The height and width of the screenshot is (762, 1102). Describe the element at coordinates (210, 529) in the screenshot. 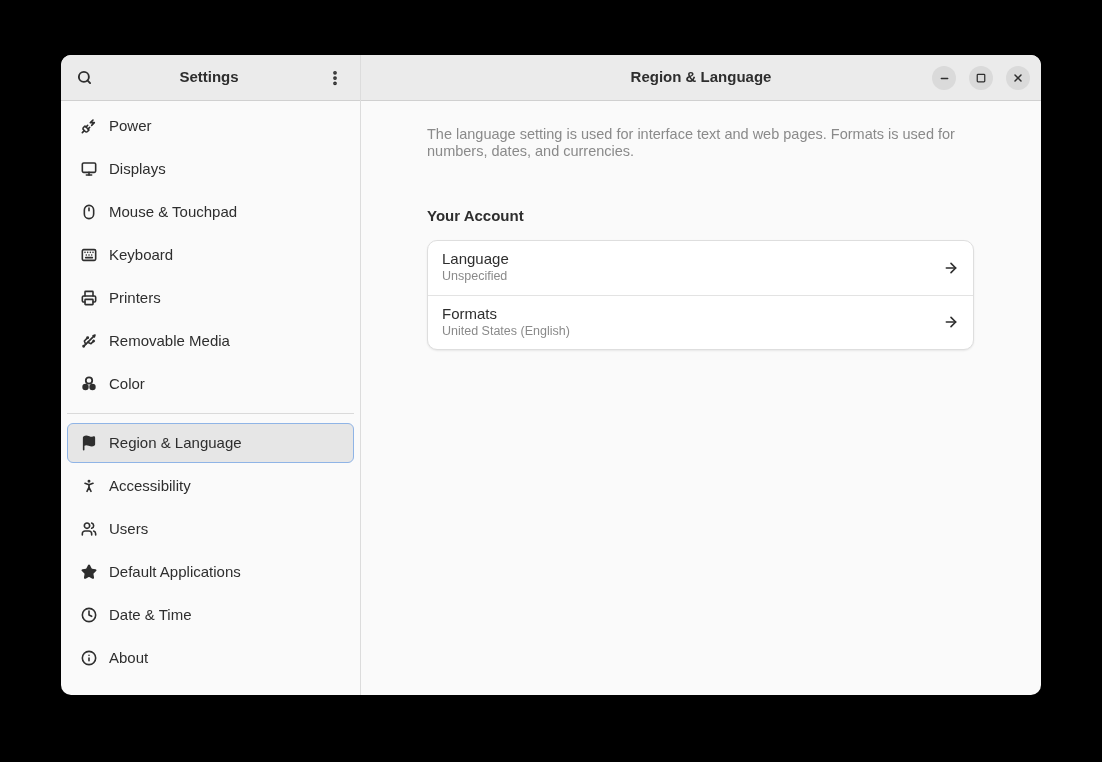

I see `sidebar-item: Users` at that location.